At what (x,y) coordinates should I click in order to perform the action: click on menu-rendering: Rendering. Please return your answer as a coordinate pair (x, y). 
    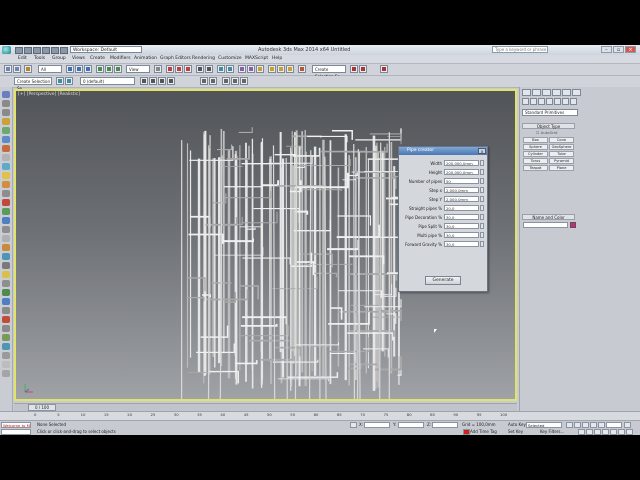
    Looking at the image, I should click on (203, 59).